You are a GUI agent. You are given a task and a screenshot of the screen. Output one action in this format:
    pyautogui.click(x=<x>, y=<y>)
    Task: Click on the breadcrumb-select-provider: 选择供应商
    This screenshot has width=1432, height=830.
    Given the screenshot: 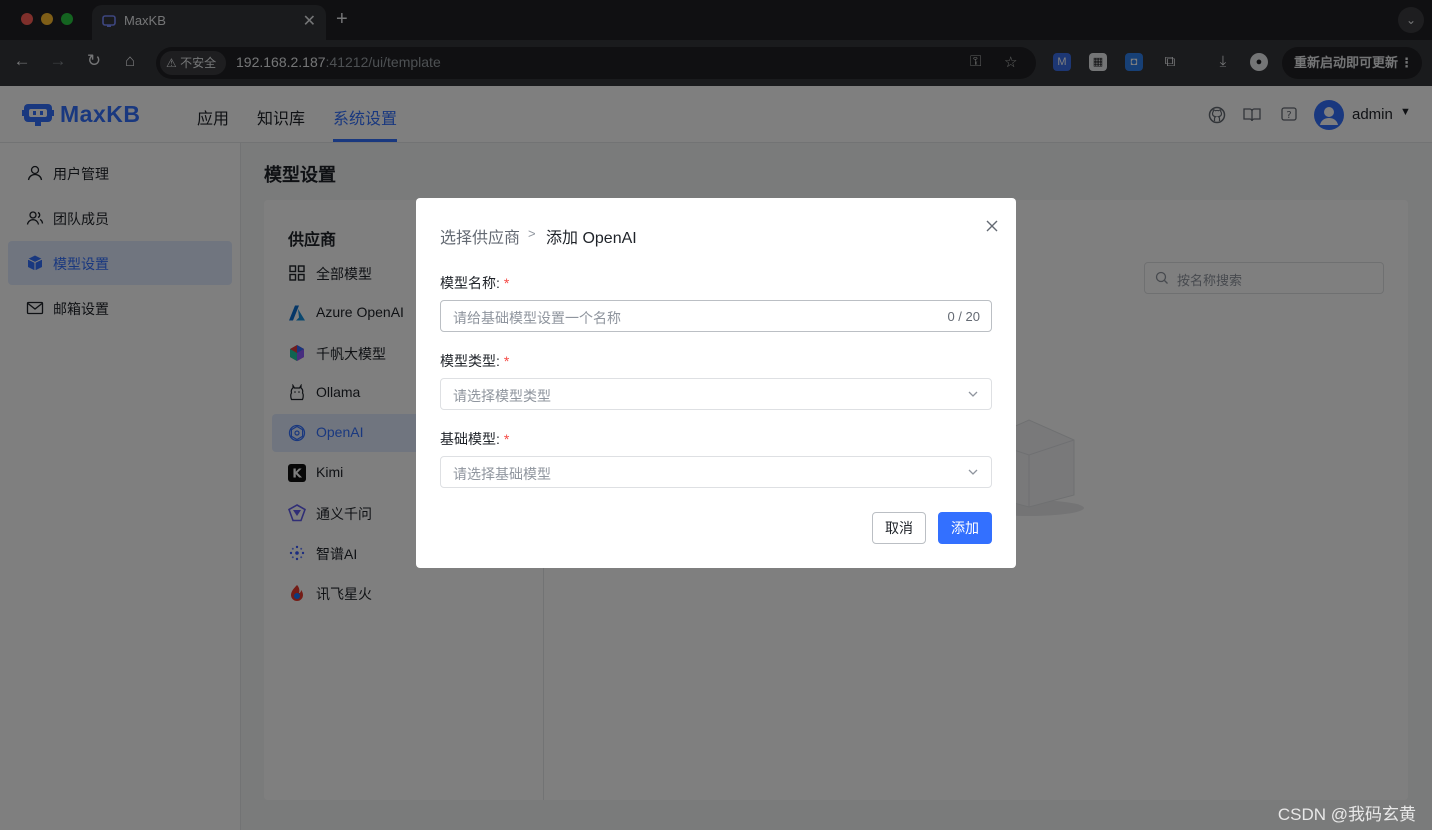 What is the action you would take?
    pyautogui.click(x=480, y=236)
    